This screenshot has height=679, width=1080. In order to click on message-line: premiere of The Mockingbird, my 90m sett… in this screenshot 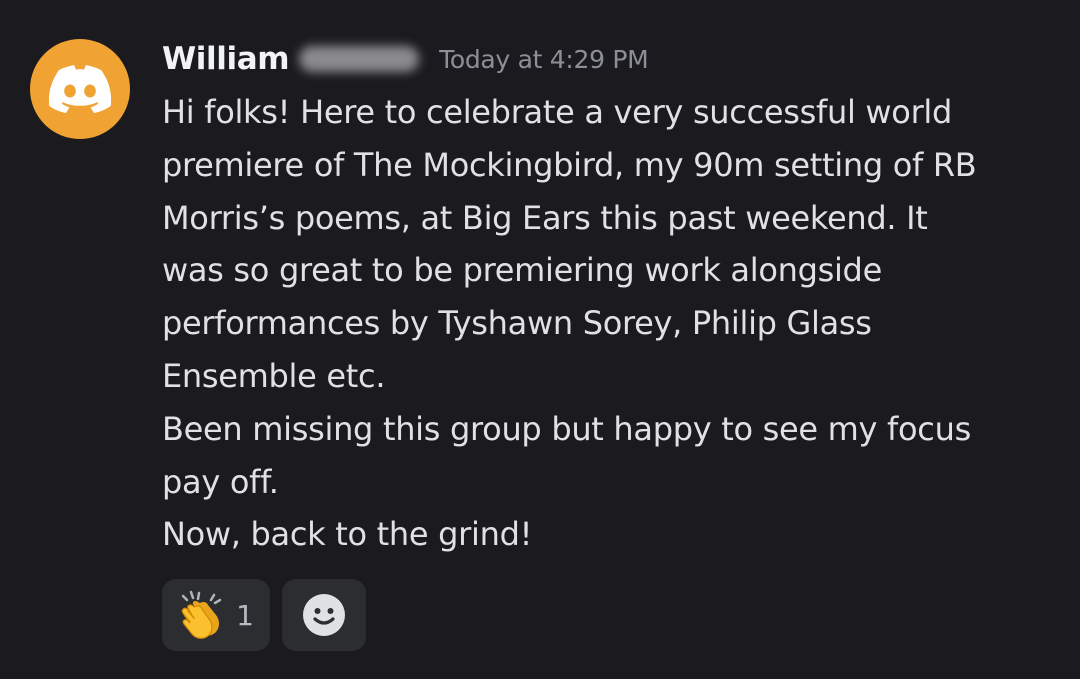, I will do `click(569, 164)`.